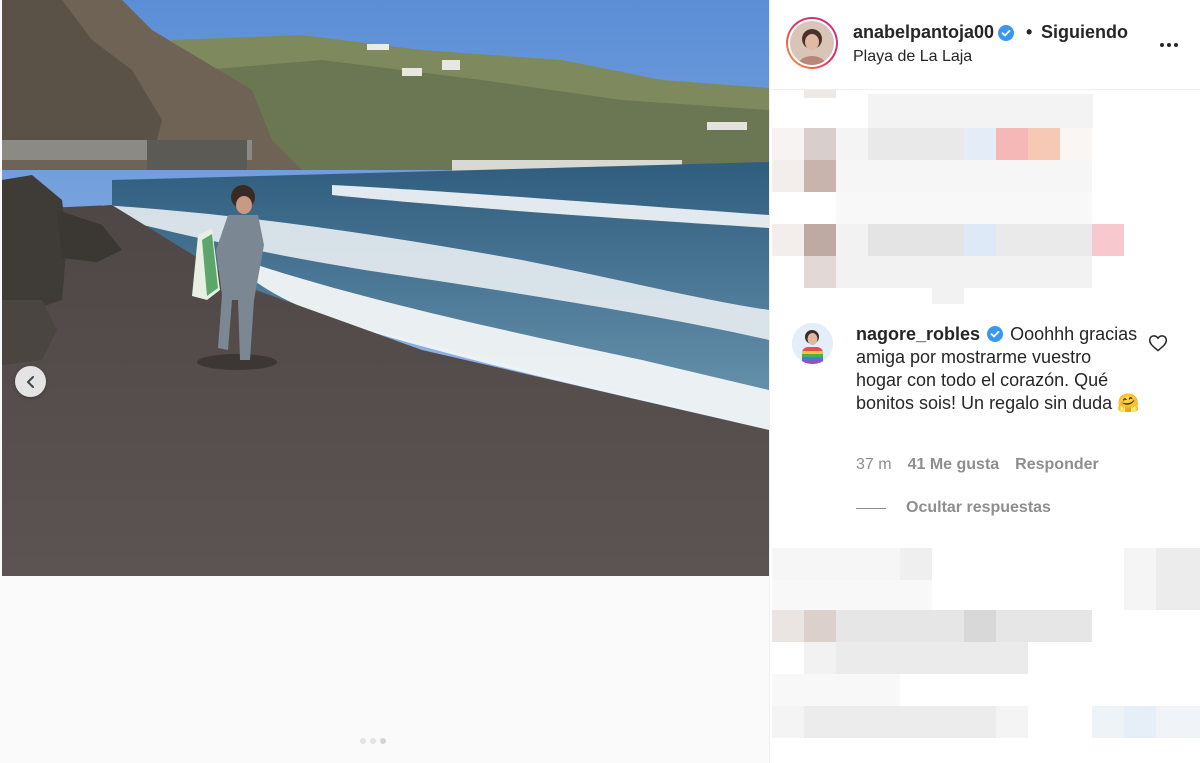  I want to click on author-avatar, so click(812, 43).